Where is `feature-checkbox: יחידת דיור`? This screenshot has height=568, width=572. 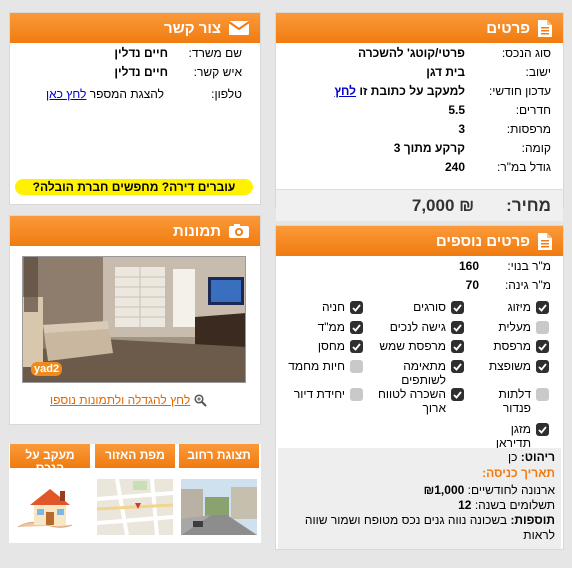 feature-checkbox: יחידת דיור is located at coordinates (321, 394).